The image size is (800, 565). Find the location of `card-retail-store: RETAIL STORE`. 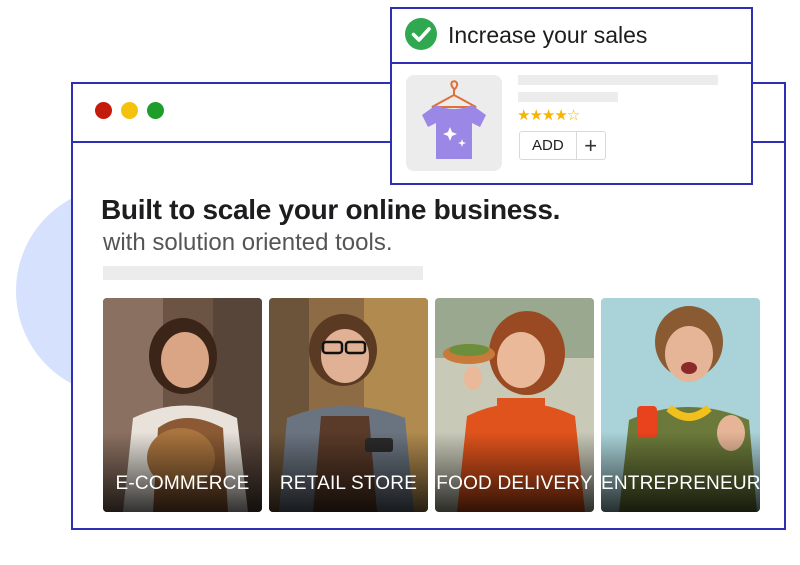

card-retail-store: RETAIL STORE is located at coordinates (348, 405).